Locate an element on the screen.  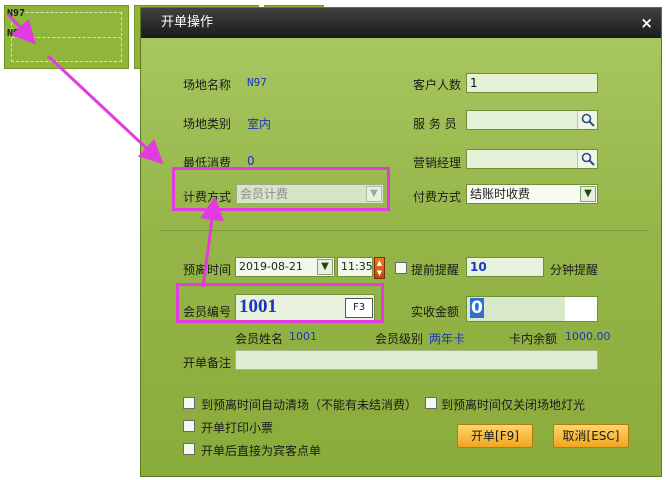
waiter-input is located at coordinates (532, 120).